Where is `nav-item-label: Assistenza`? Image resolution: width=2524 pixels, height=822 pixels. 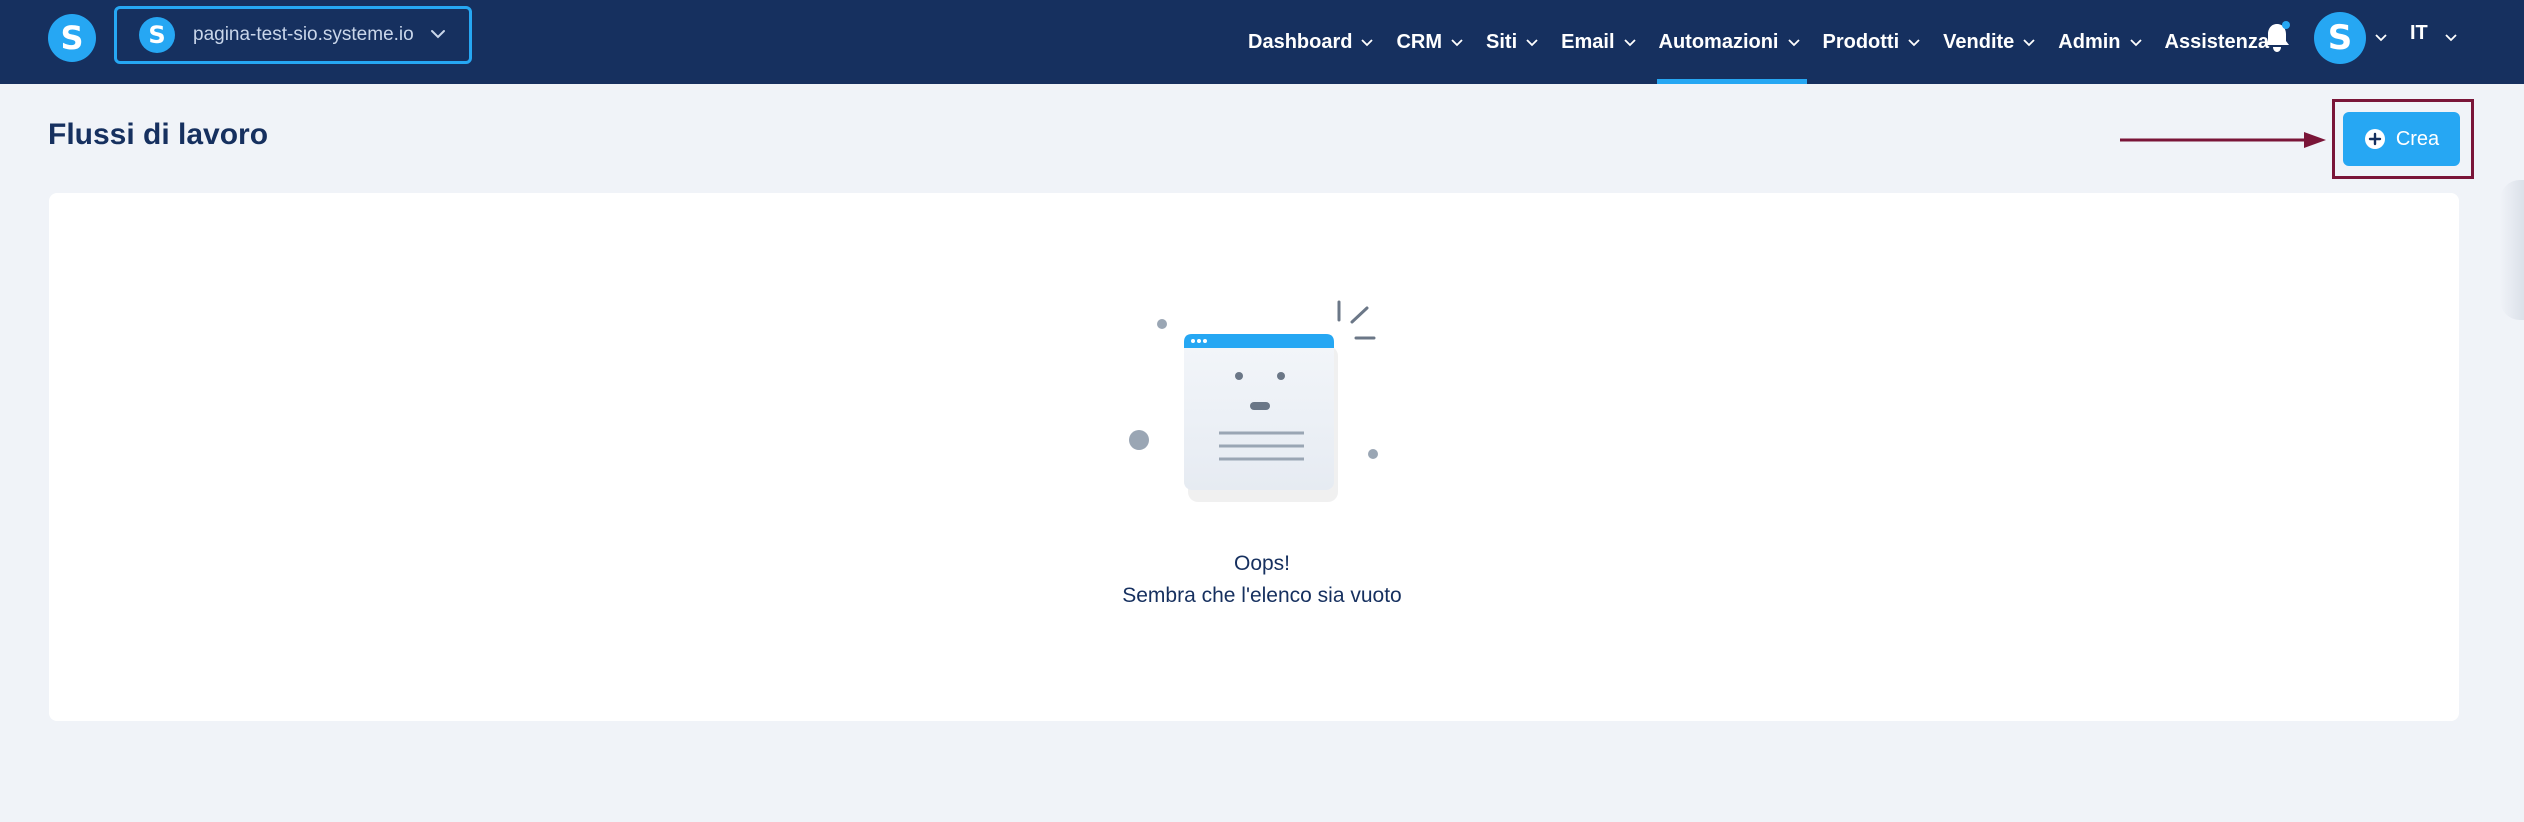
nav-item-label: Assistenza is located at coordinates (2217, 41).